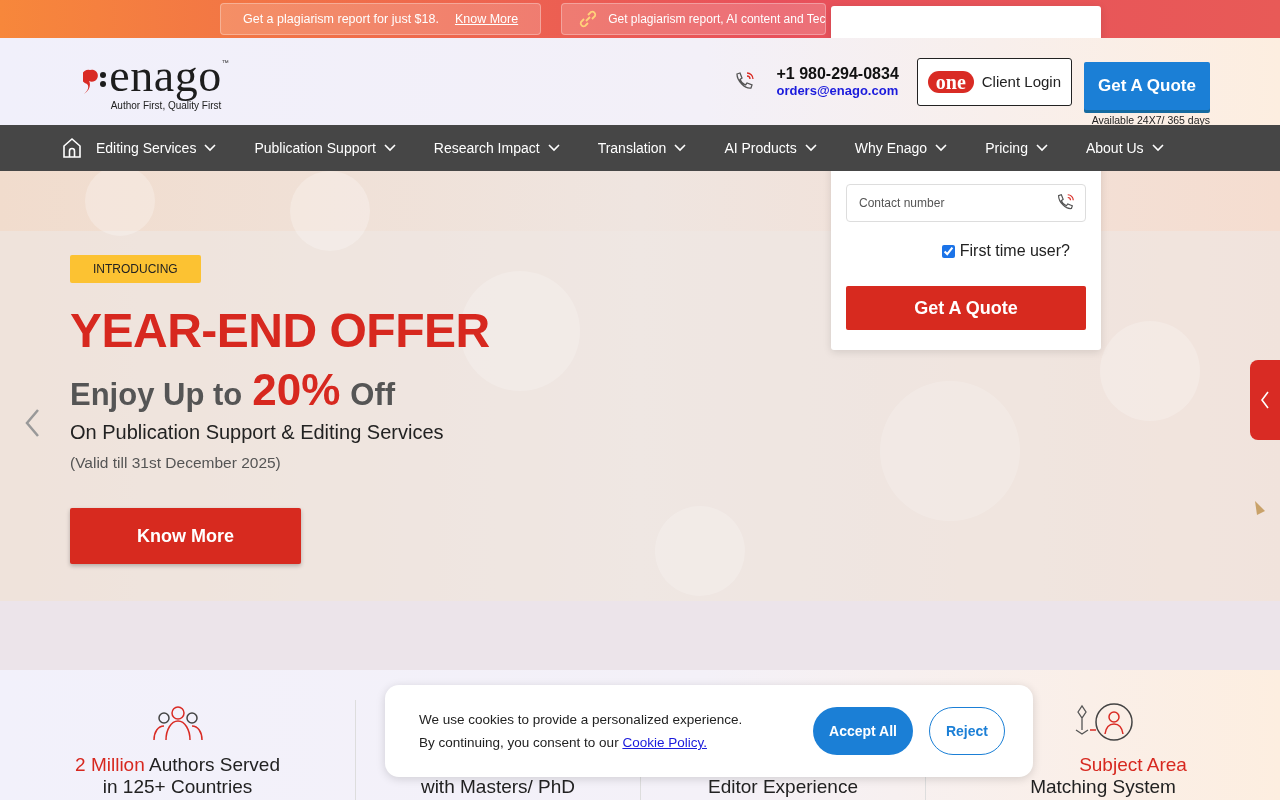 The height and width of the screenshot is (800, 1280). Describe the element at coordinates (165, 75) in the screenshot. I see `logo-wordmark: enago` at that location.